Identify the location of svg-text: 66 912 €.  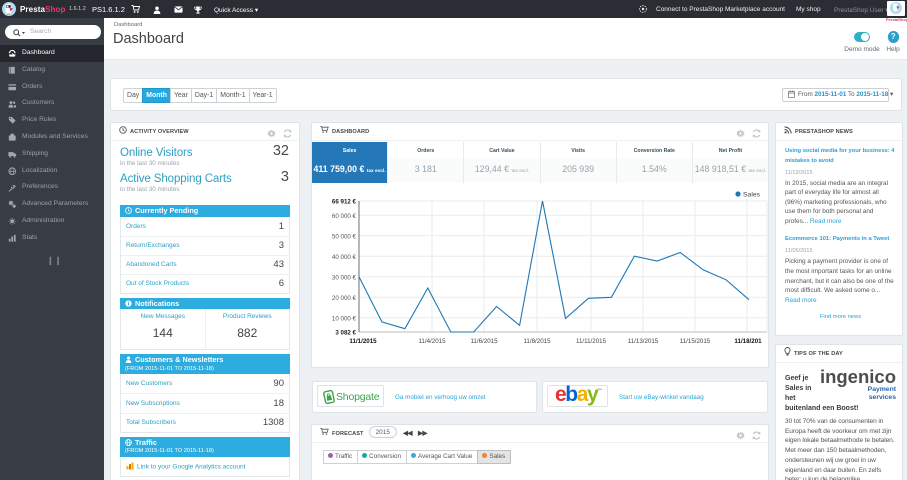
(344, 202).